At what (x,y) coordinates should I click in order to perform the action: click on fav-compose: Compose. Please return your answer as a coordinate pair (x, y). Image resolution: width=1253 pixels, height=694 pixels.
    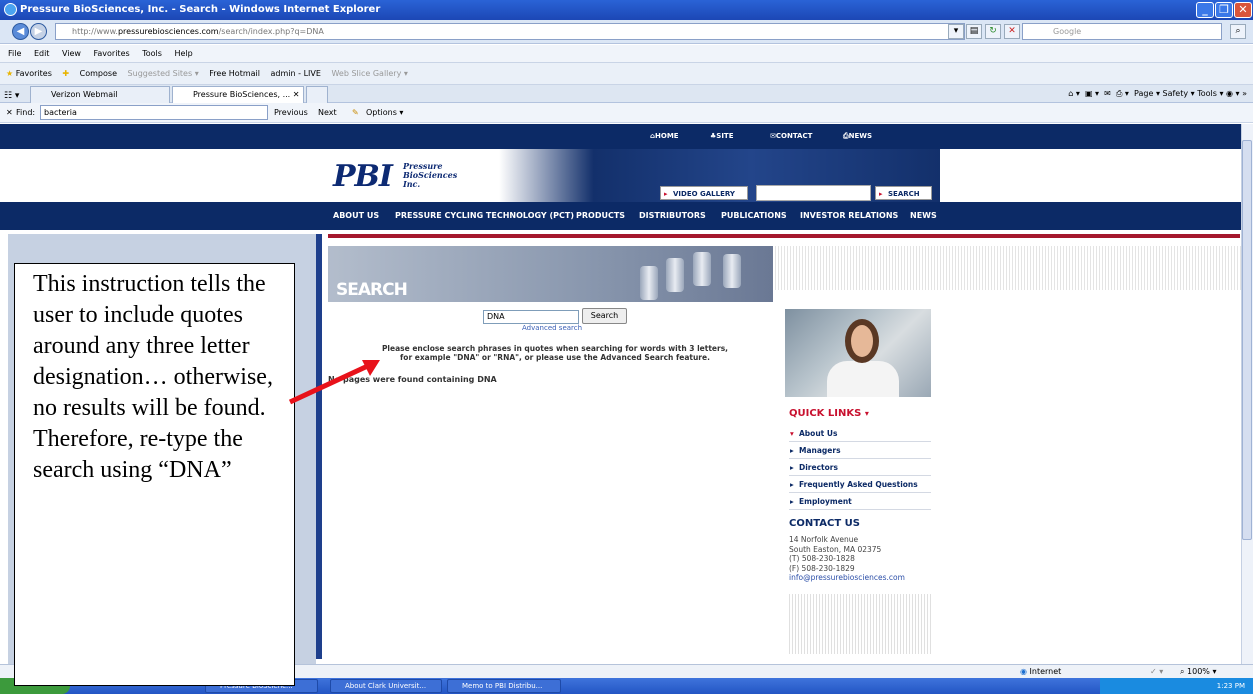
    Looking at the image, I should click on (98, 73).